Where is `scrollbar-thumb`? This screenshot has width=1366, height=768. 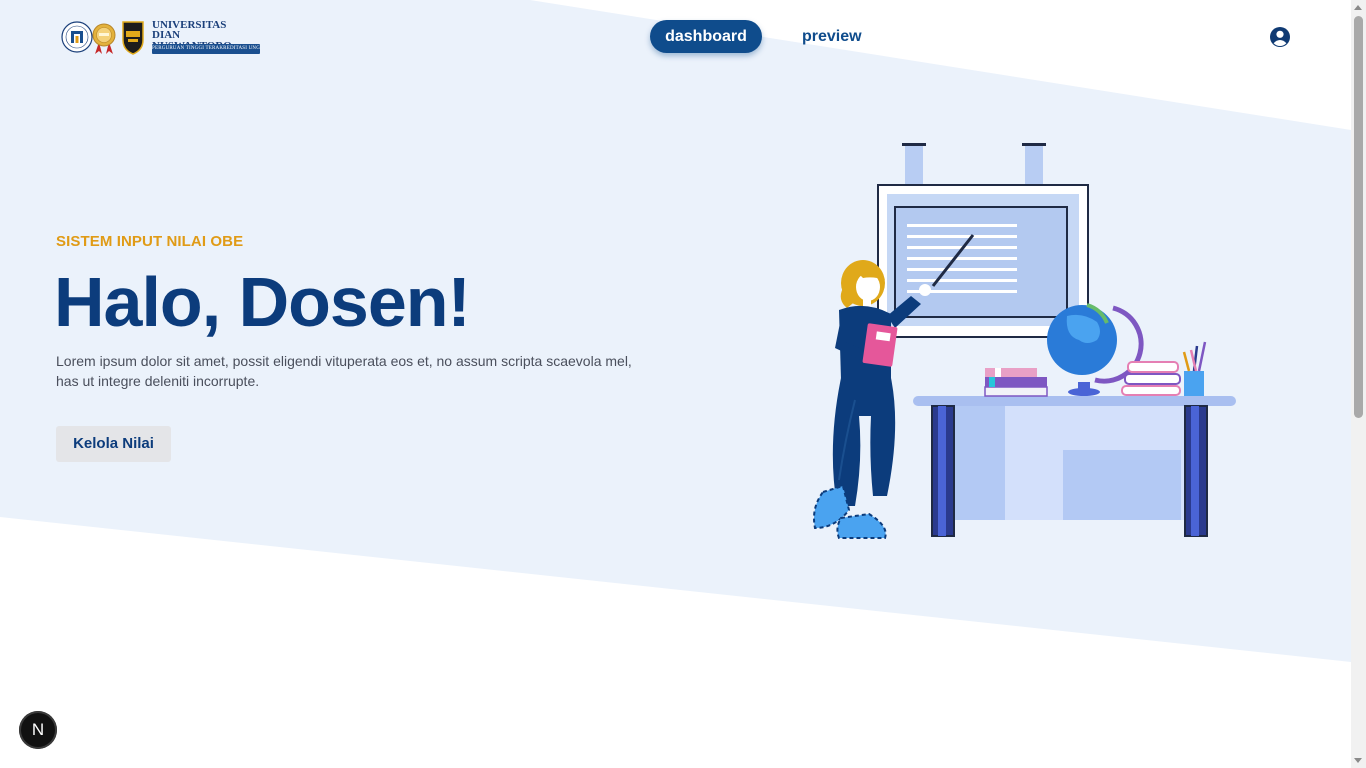
scrollbar-thumb is located at coordinates (1358, 217).